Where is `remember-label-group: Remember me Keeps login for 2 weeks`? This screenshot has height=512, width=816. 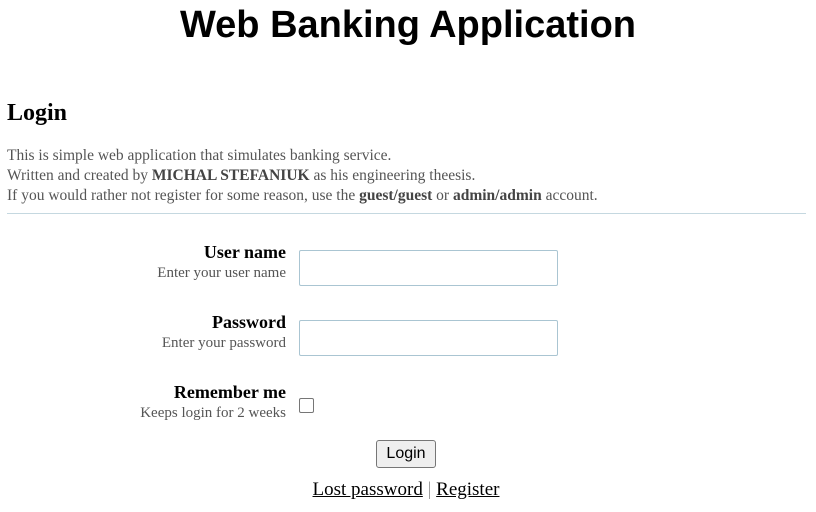
remember-label-group: Remember me Keeps login for 2 weeks is located at coordinates (213, 402).